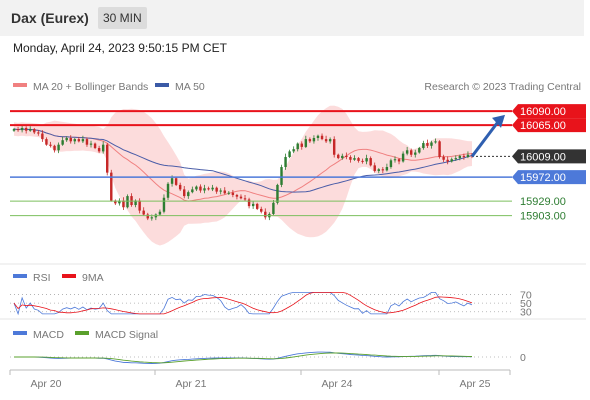  What do you see at coordinates (543, 112) in the screenshot?
I see `level-label: 16090.00` at bounding box center [543, 112].